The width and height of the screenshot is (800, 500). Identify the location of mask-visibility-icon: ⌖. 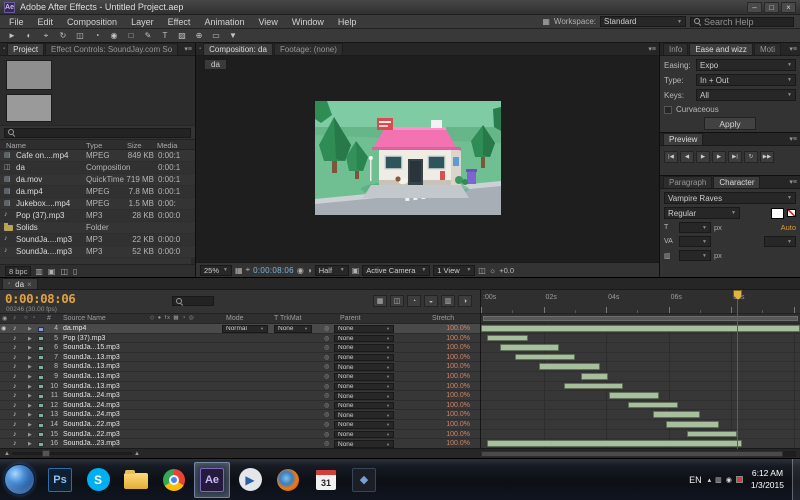
(248, 270).